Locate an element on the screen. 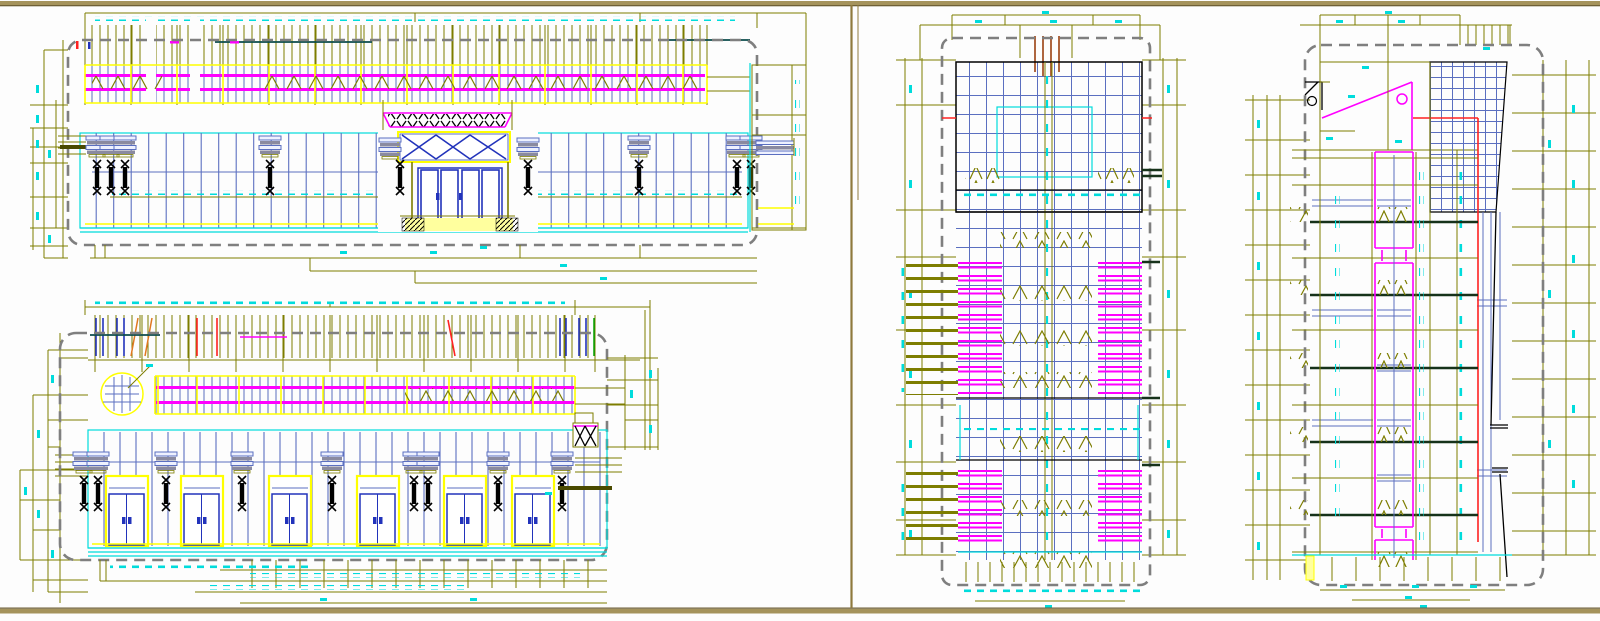  frieze-band-front is located at coordinates (417, 84).